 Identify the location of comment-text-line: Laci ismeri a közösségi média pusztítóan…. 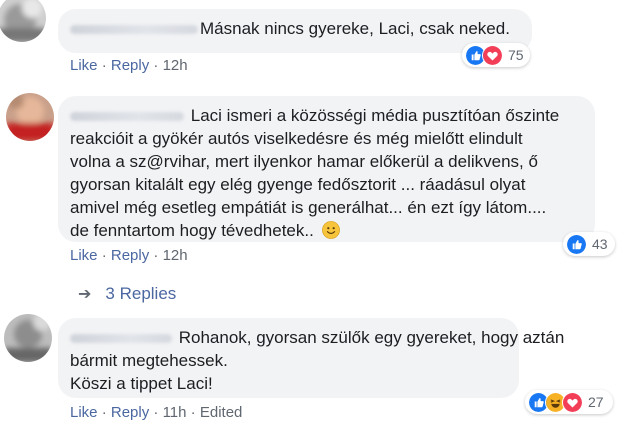
(375, 115).